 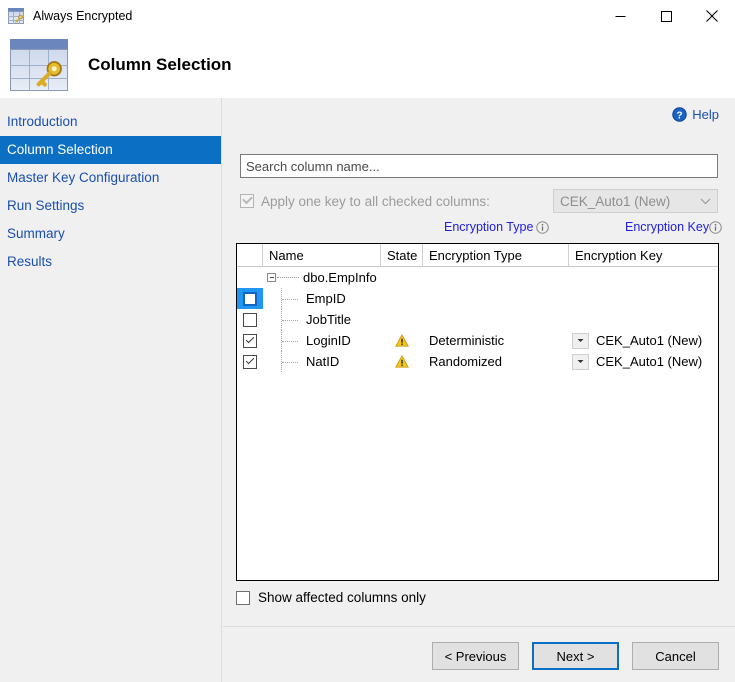 I want to click on table-row: LoginID Deterministic CEK_Auto1 (New), so click(x=477, y=340).